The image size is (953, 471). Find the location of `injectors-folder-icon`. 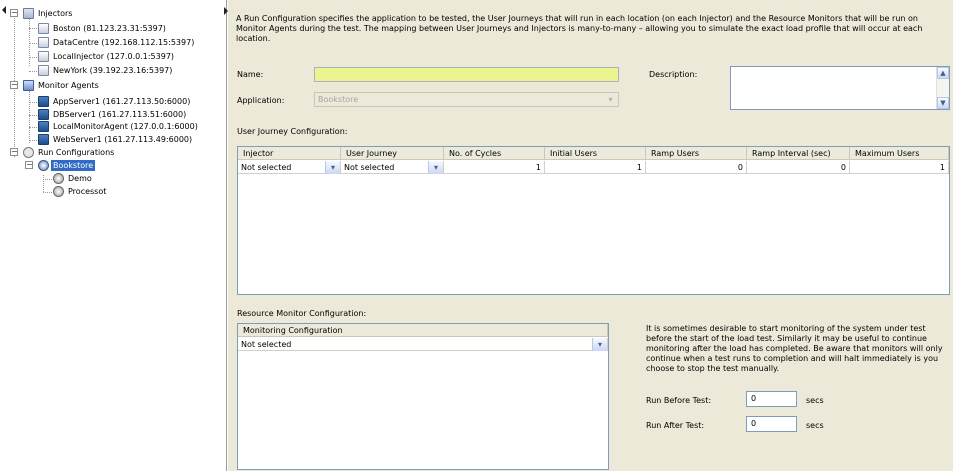

injectors-folder-icon is located at coordinates (28, 13).